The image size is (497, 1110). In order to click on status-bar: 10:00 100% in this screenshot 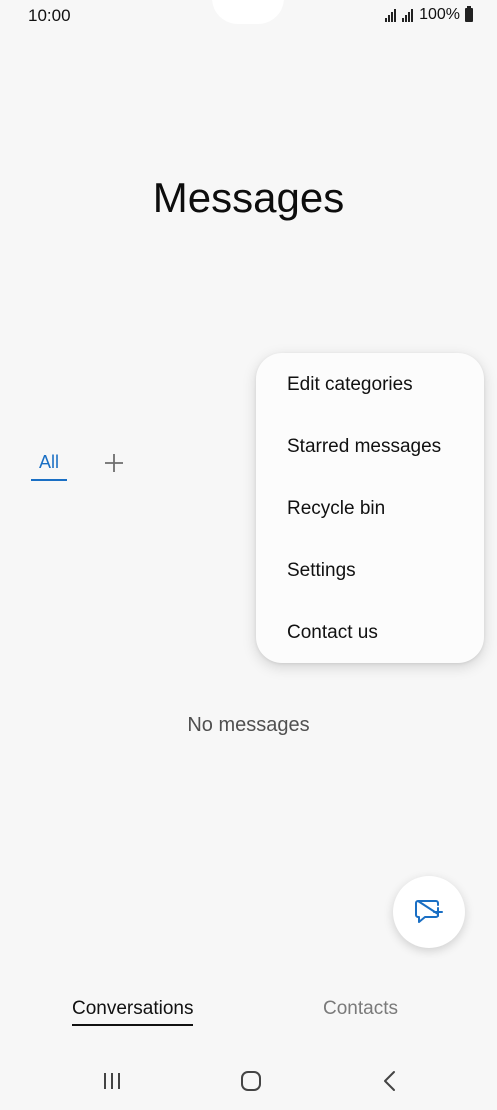, I will do `click(248, 16)`.